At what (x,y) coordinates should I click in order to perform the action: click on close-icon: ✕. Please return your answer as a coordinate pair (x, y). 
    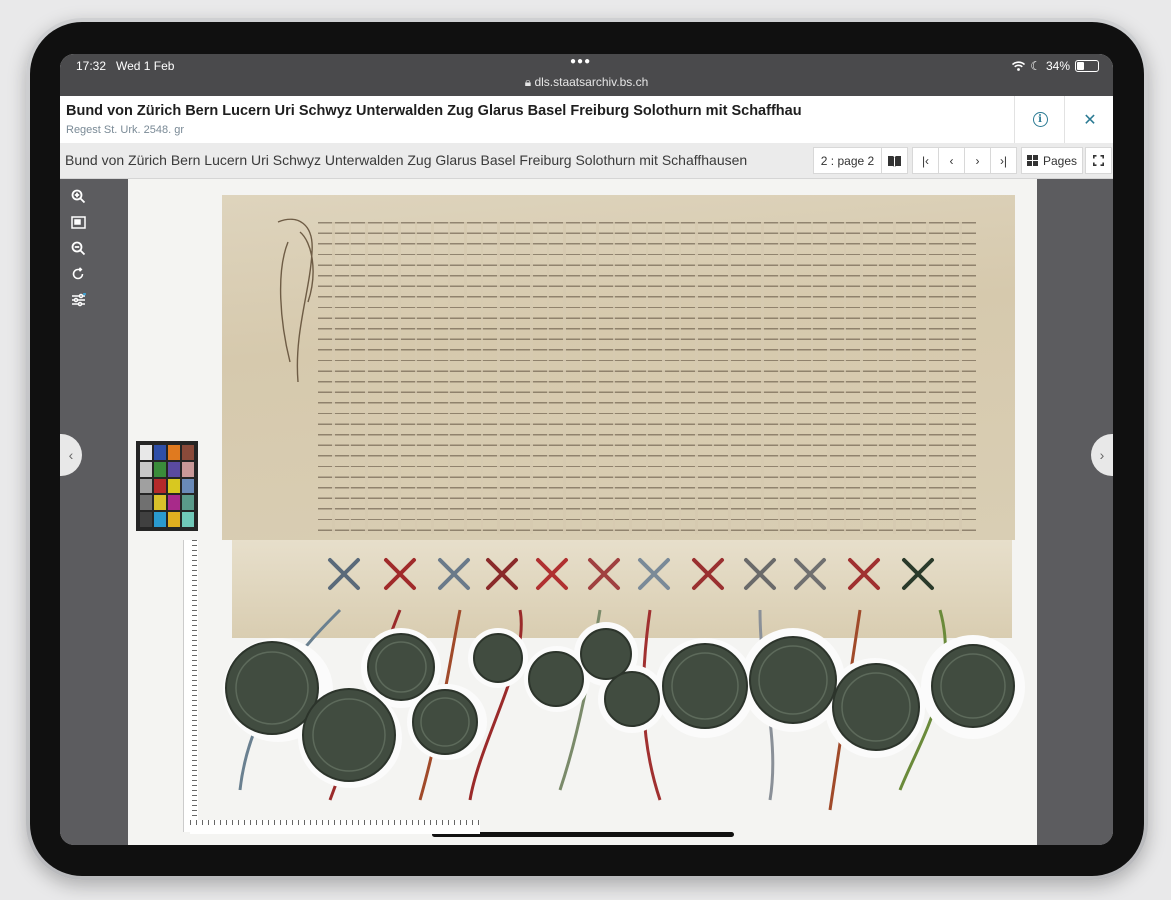
    Looking at the image, I should click on (1090, 120).